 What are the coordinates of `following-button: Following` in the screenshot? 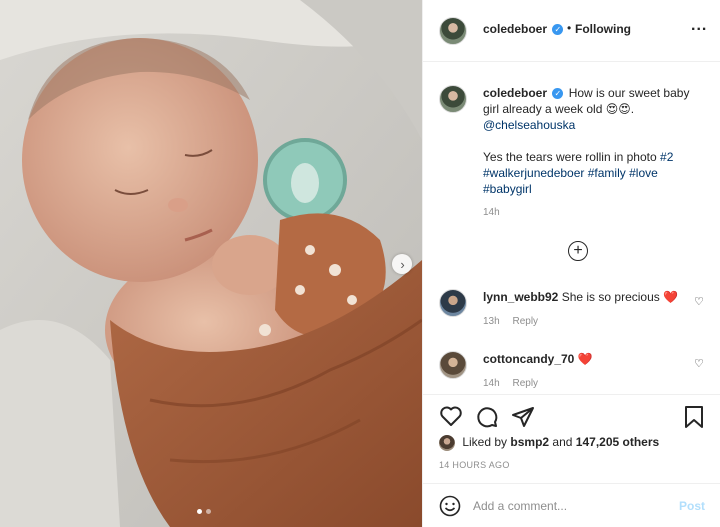 It's located at (603, 29).